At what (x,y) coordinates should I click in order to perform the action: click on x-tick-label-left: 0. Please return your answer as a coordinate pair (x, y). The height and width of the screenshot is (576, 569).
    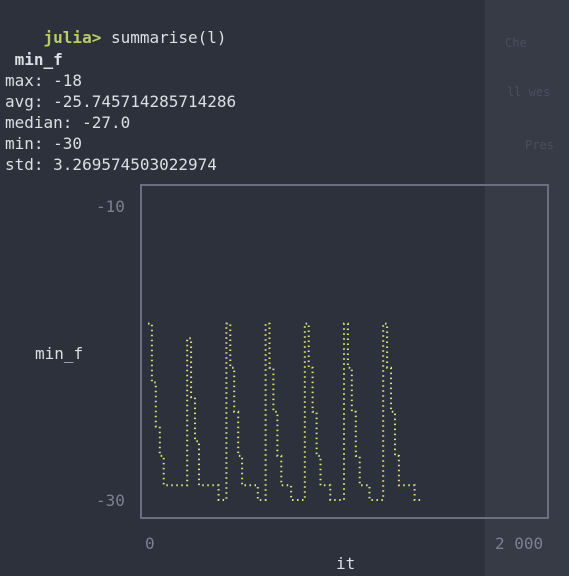
    Looking at the image, I should click on (150, 543).